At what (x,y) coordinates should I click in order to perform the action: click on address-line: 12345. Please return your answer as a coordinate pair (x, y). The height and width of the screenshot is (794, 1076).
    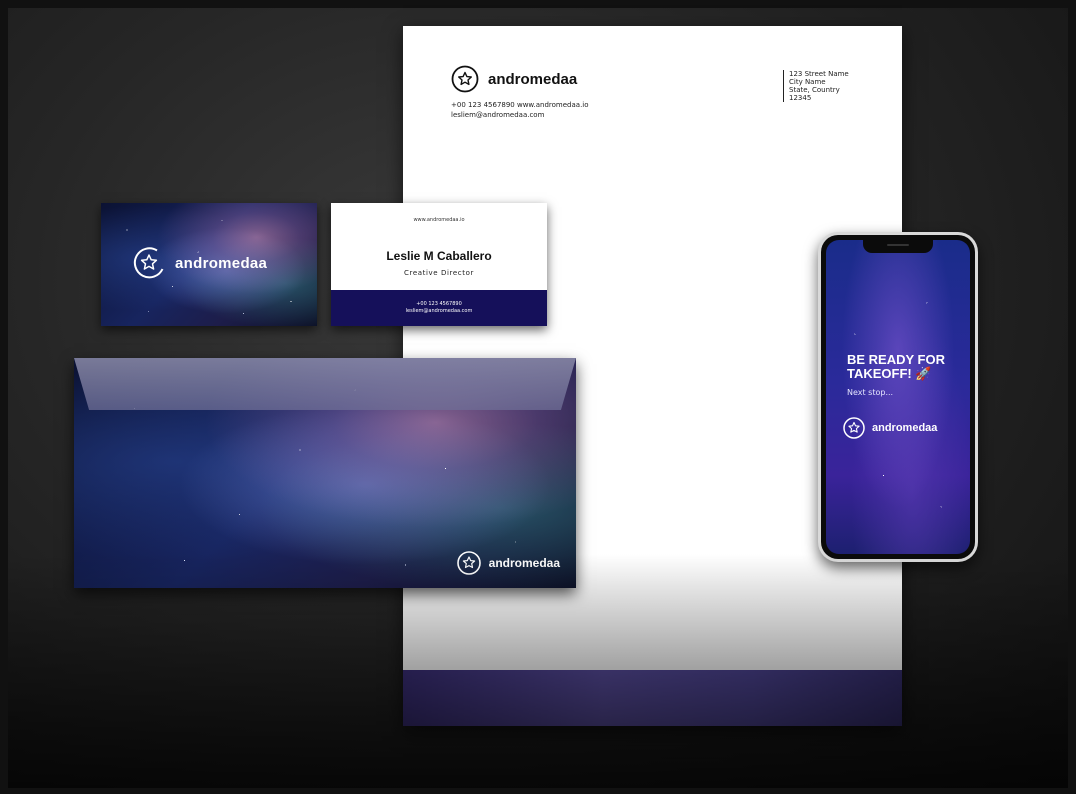
    Looking at the image, I should click on (800, 98).